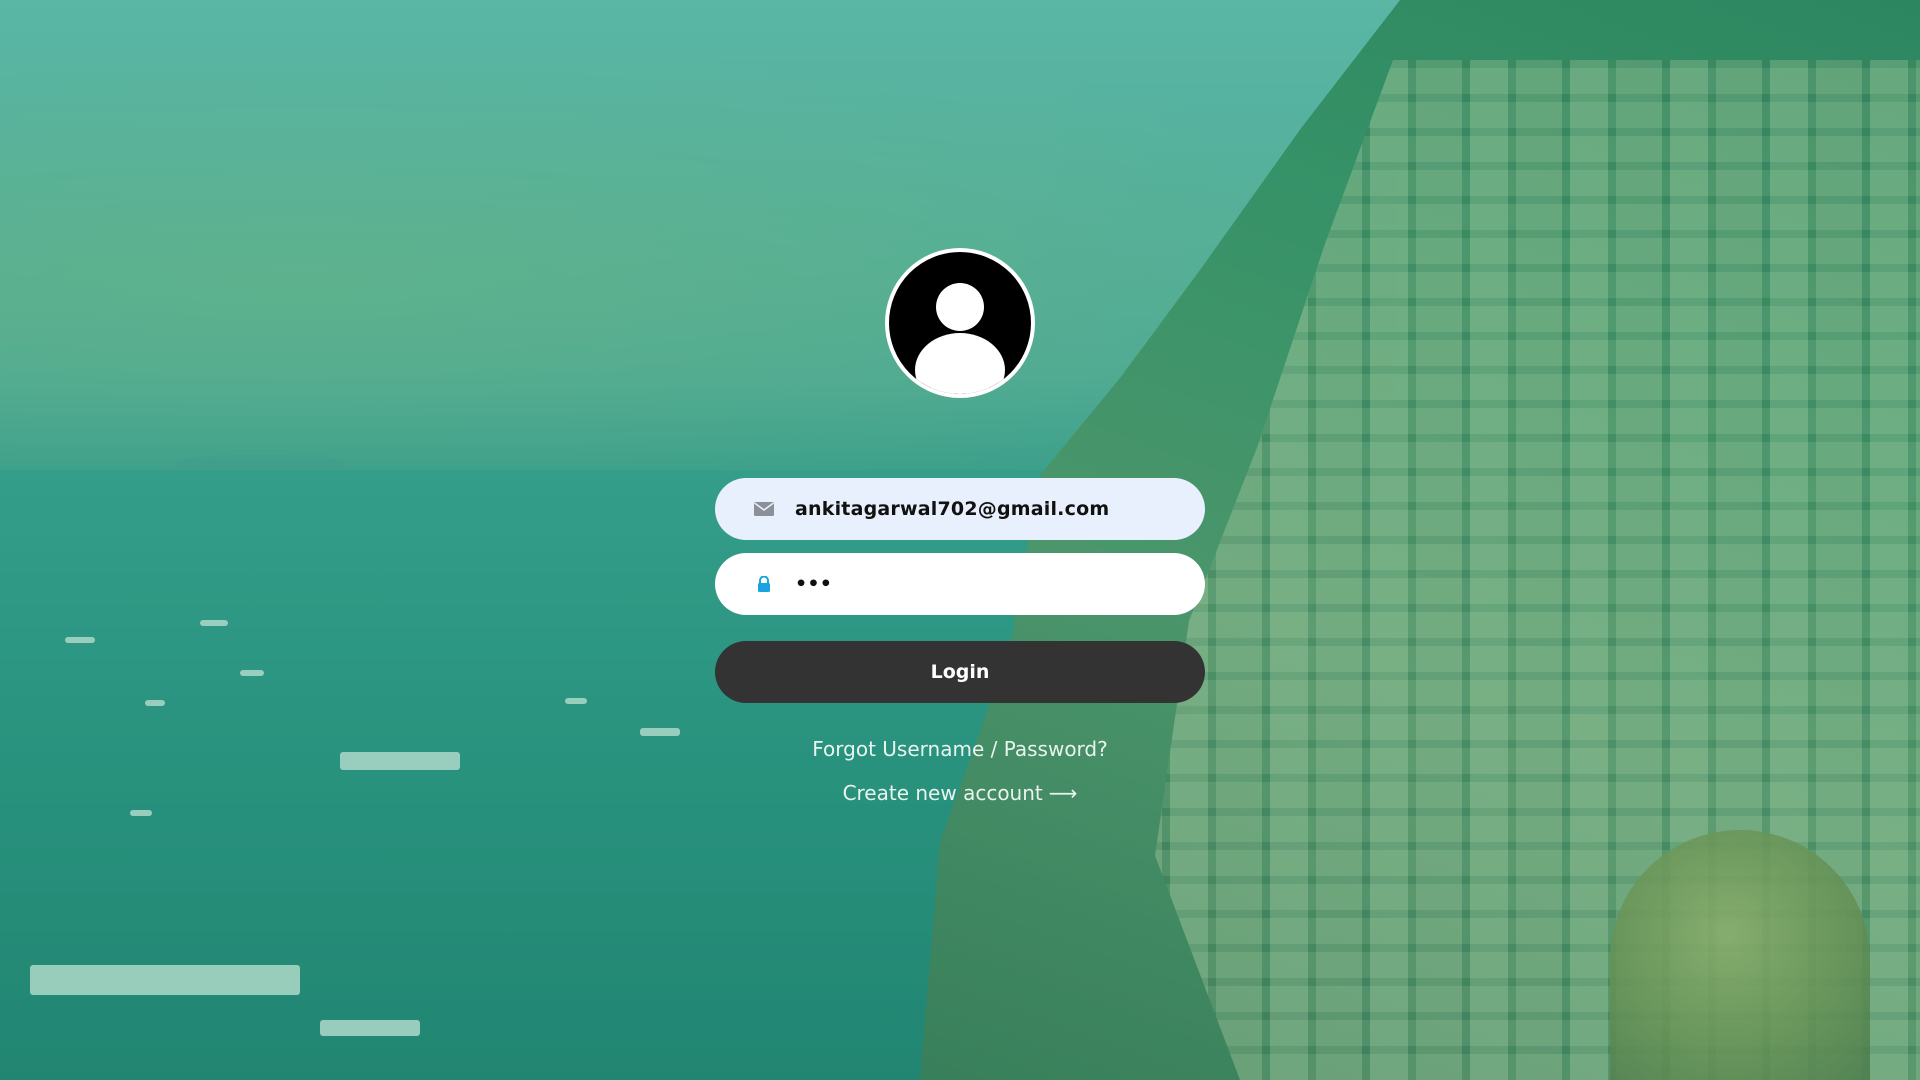 The image size is (1920, 1080). Describe the element at coordinates (960, 672) in the screenshot. I see `login-button: Login` at that location.